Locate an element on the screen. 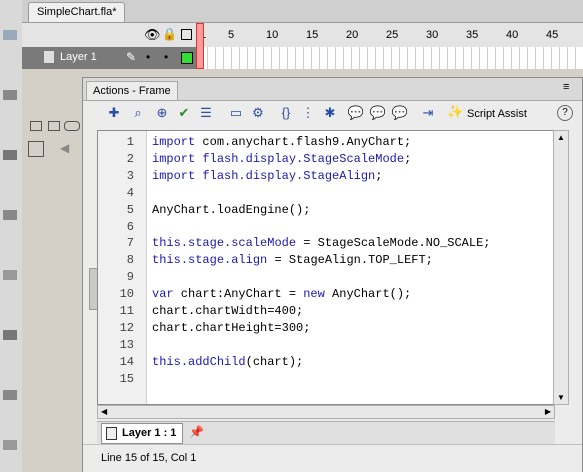 The height and width of the screenshot is (472, 583). panel-menu-icon: ≡ is located at coordinates (566, 87).